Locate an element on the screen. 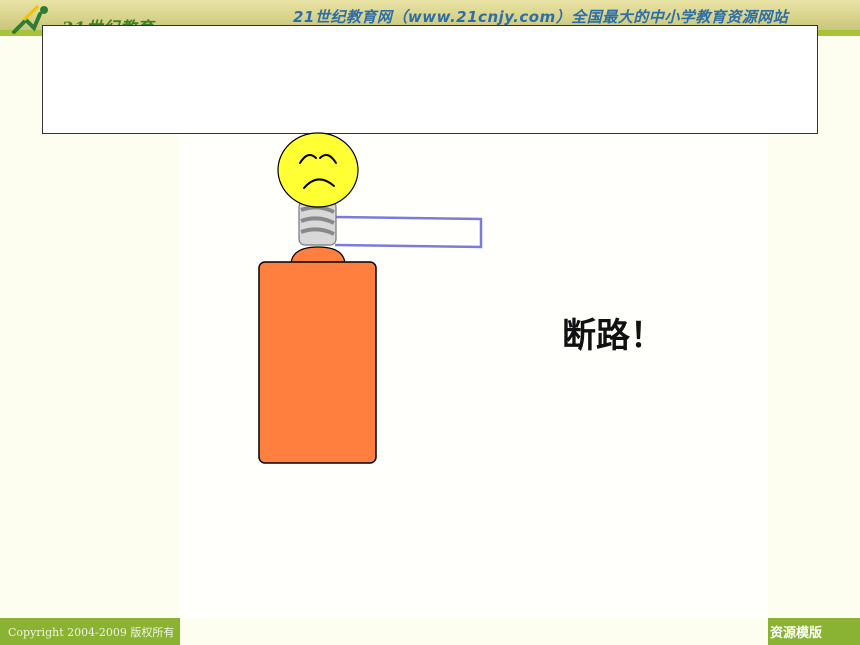 The image size is (860, 645). footer-left: Copyright 2004-2009 版权所有 is located at coordinates (90, 631).